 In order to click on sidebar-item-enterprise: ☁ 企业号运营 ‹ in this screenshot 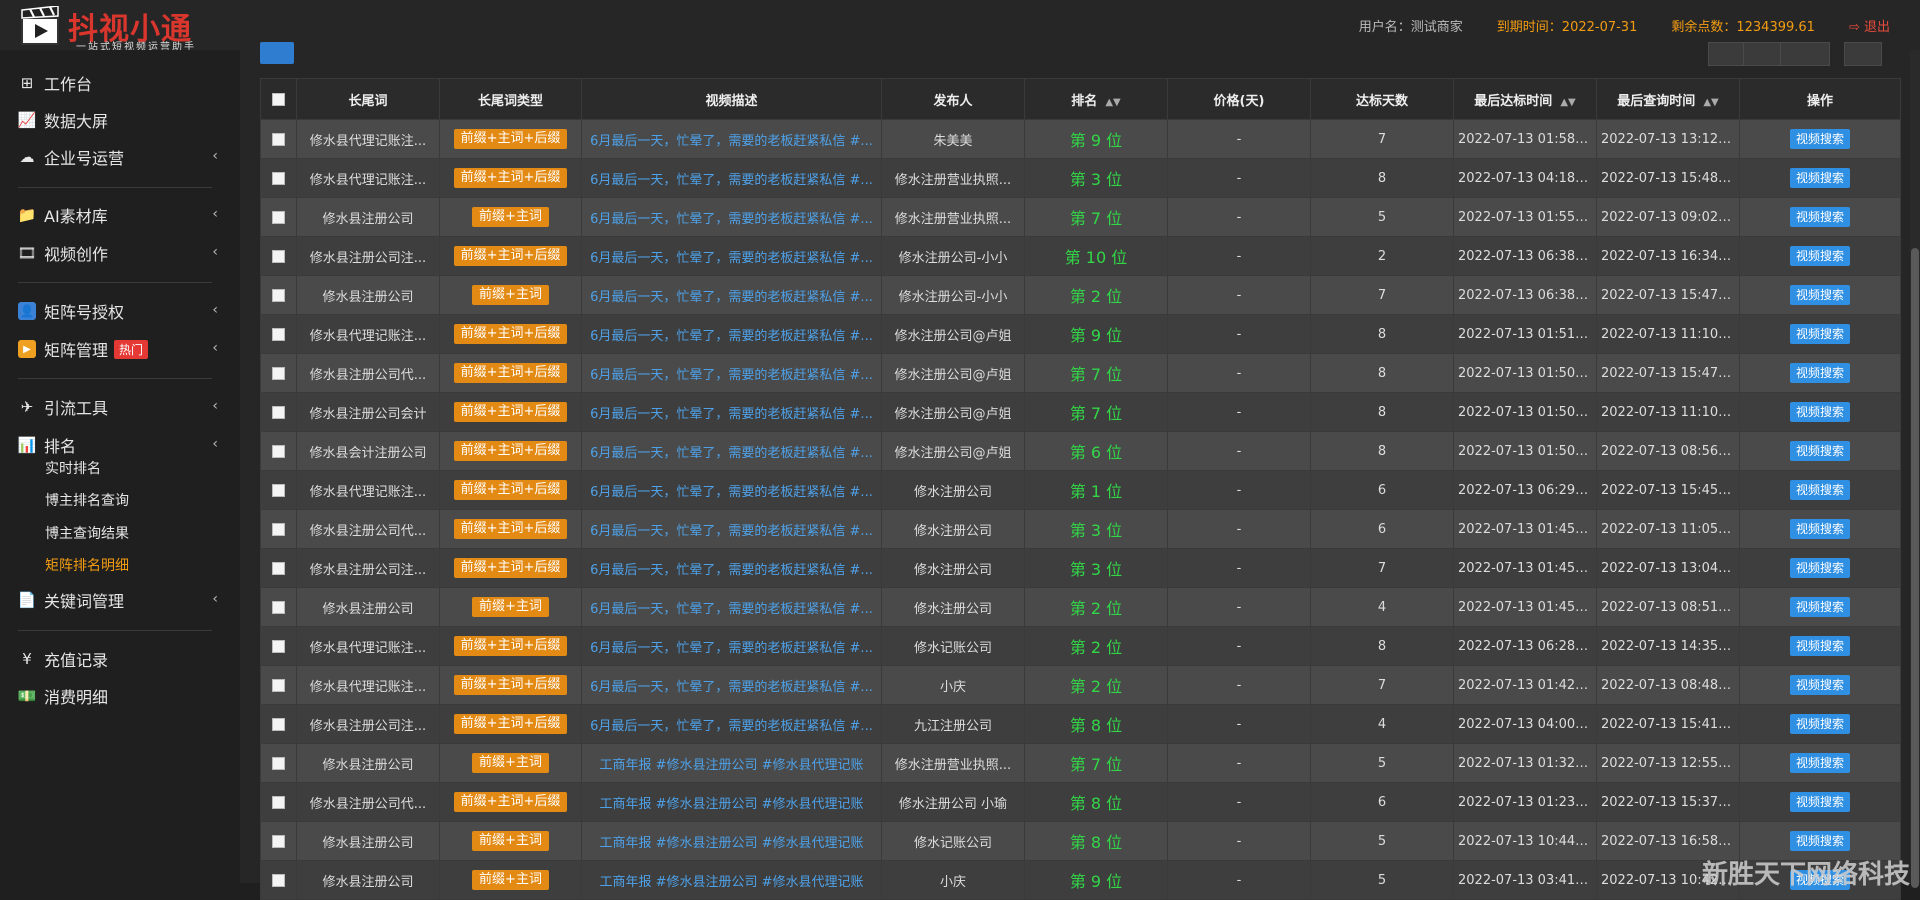, I will do `click(118, 157)`.